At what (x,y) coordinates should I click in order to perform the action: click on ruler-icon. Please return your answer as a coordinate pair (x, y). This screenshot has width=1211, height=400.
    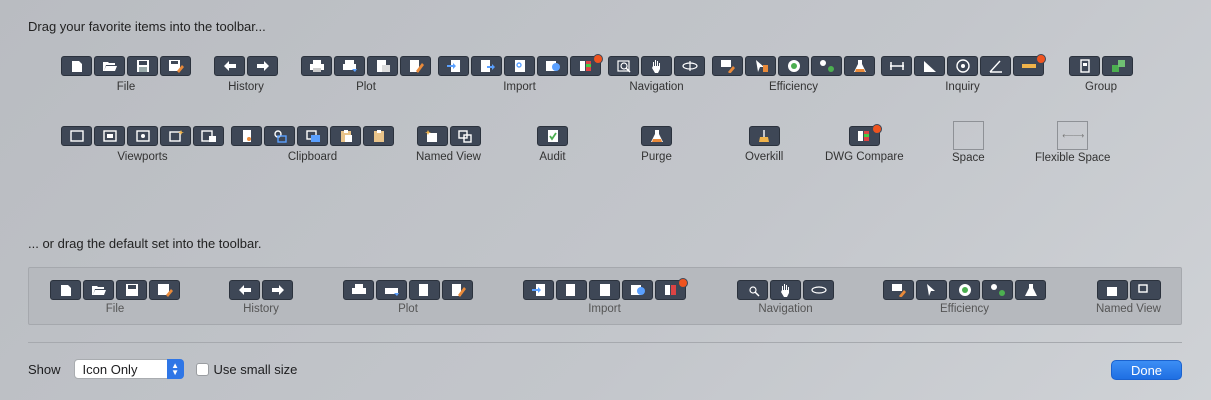
    Looking at the image, I should click on (1029, 65).